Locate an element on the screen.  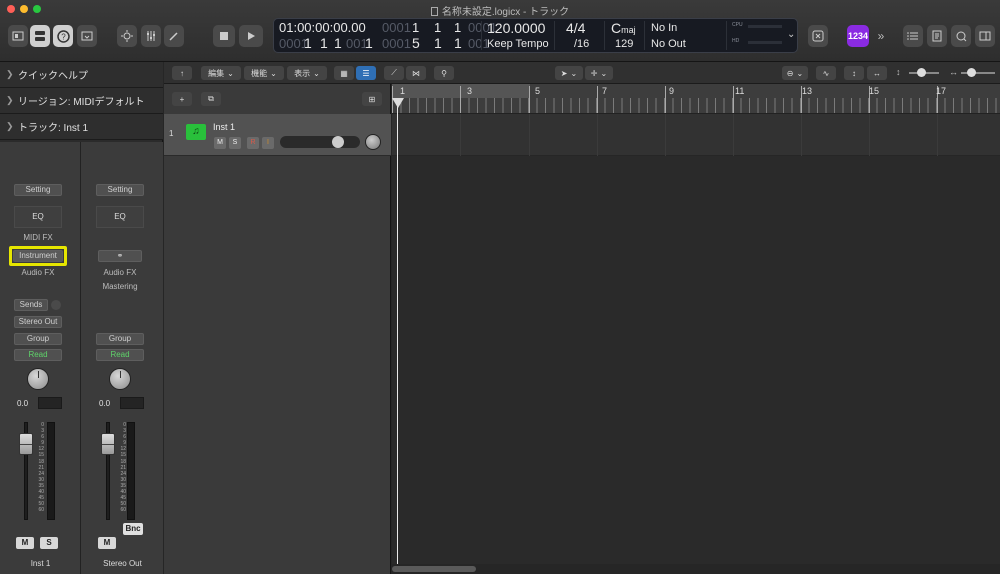
more-button: » is located at coordinates (881, 36).